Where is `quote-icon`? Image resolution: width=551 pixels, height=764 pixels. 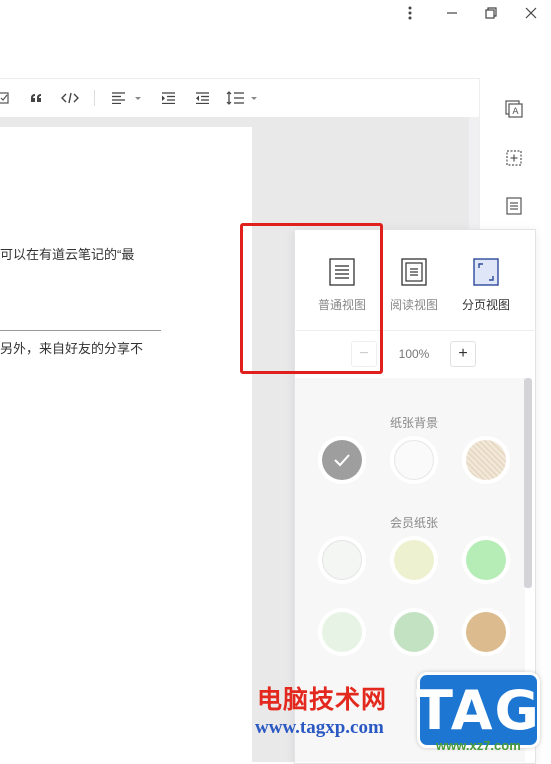
quote-icon is located at coordinates (36, 98).